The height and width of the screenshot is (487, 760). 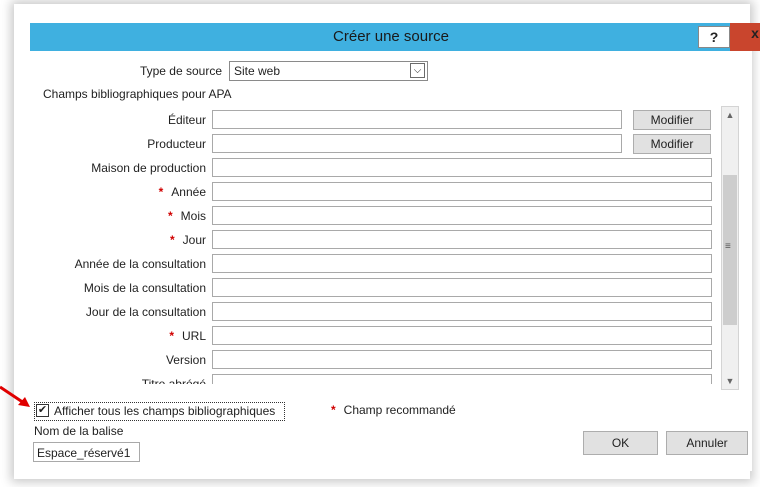 I want to click on field-label-text: Mois de la consultation, so click(x=144, y=288).